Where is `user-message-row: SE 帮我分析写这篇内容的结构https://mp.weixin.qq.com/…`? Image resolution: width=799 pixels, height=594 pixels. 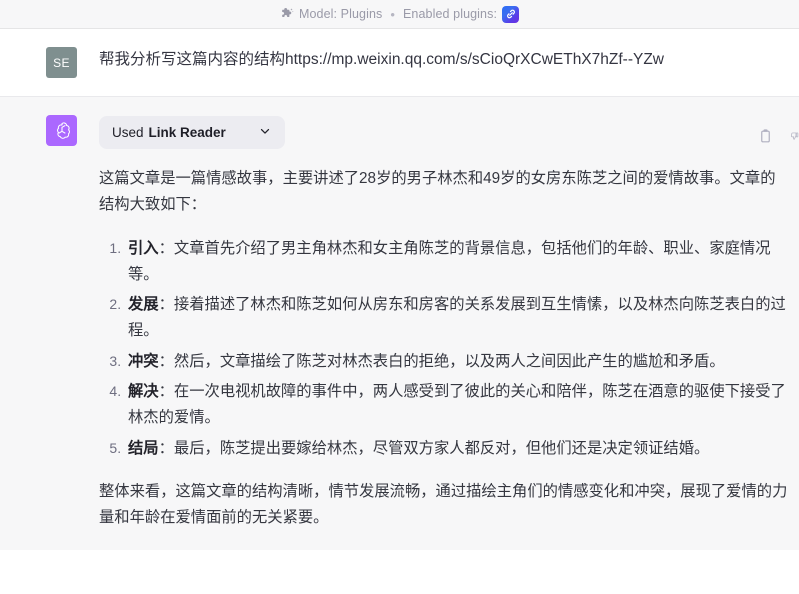
user-message-row: SE 帮我分析写这篇内容的结构https://mp.weixin.qq.com/… is located at coordinates (399, 63).